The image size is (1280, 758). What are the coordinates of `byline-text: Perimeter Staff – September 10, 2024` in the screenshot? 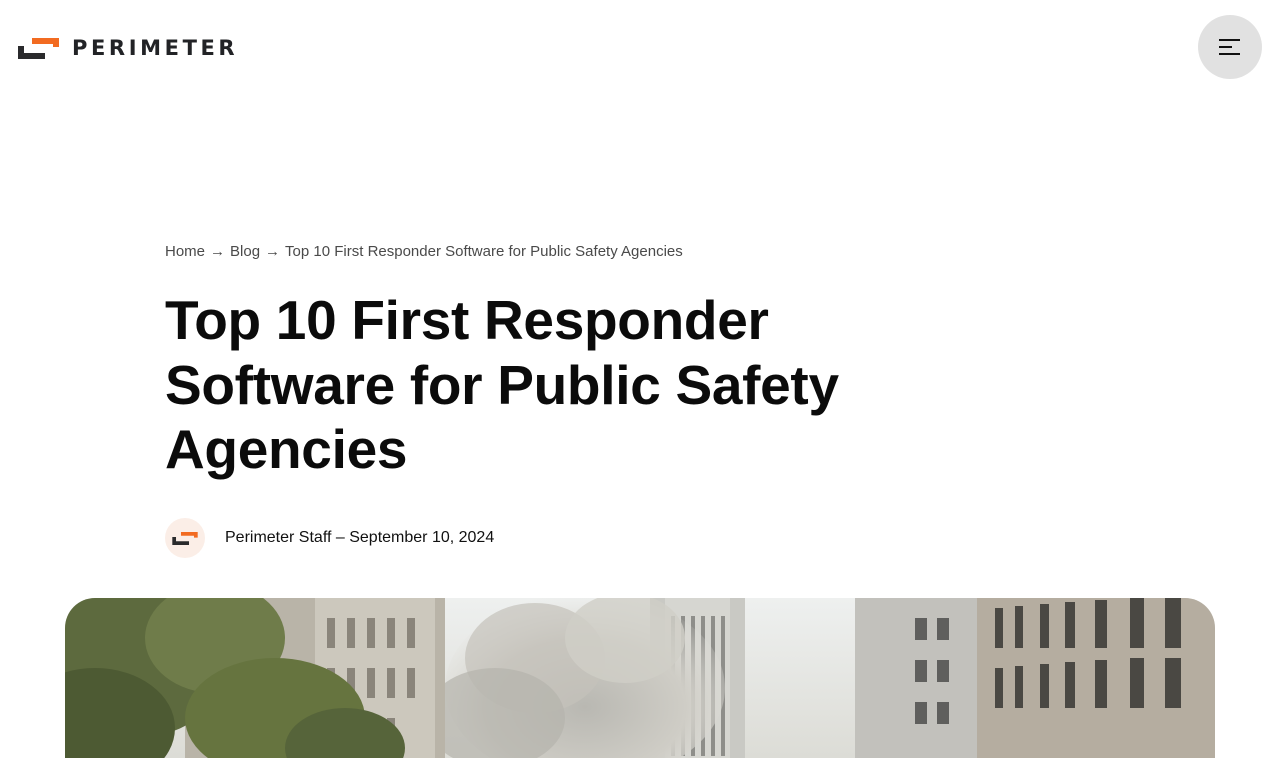 It's located at (359, 538).